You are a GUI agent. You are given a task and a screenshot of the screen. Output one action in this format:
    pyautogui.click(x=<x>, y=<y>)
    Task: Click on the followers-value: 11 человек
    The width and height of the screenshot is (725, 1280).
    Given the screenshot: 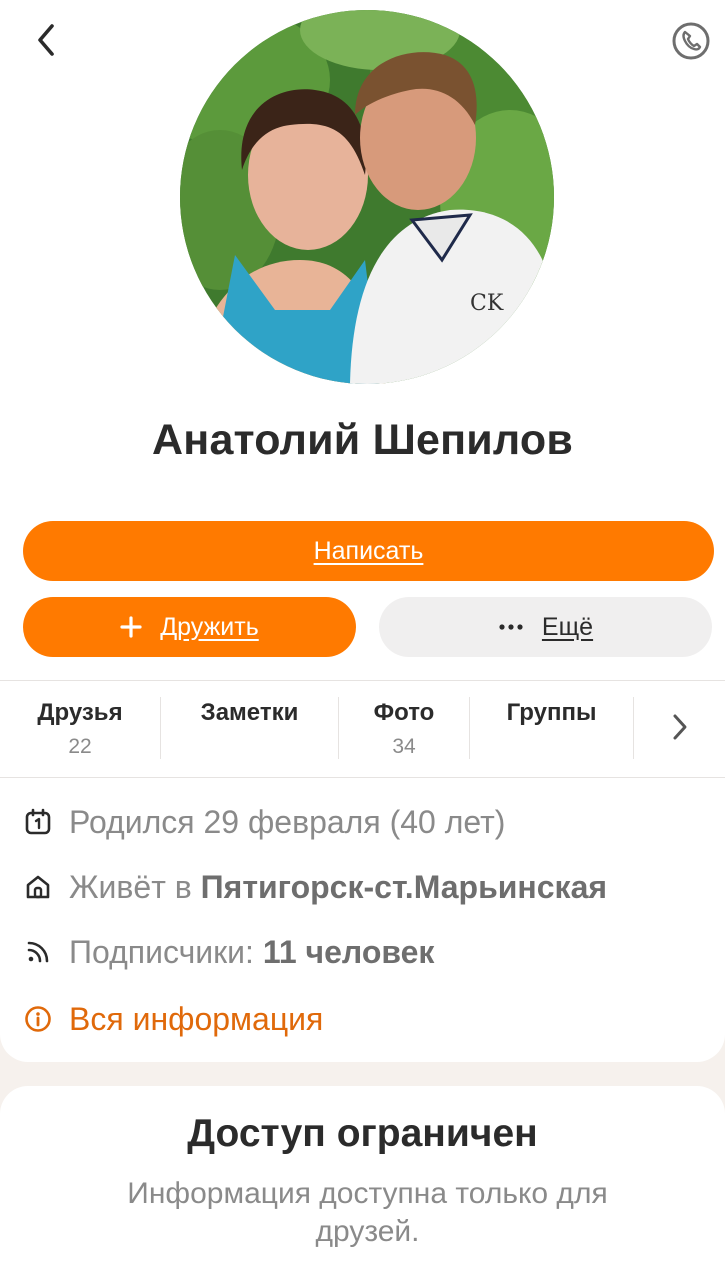 What is the action you would take?
    pyautogui.click(x=348, y=951)
    